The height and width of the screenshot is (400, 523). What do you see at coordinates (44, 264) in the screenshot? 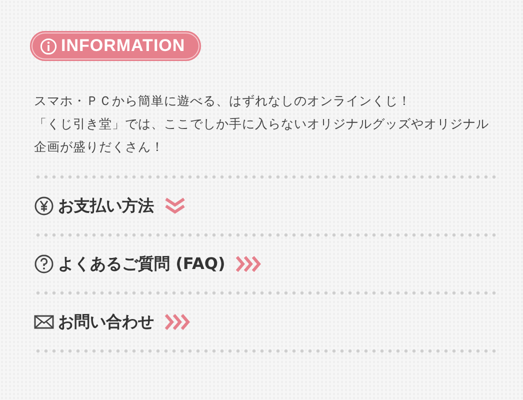
I see `question-icon` at bounding box center [44, 264].